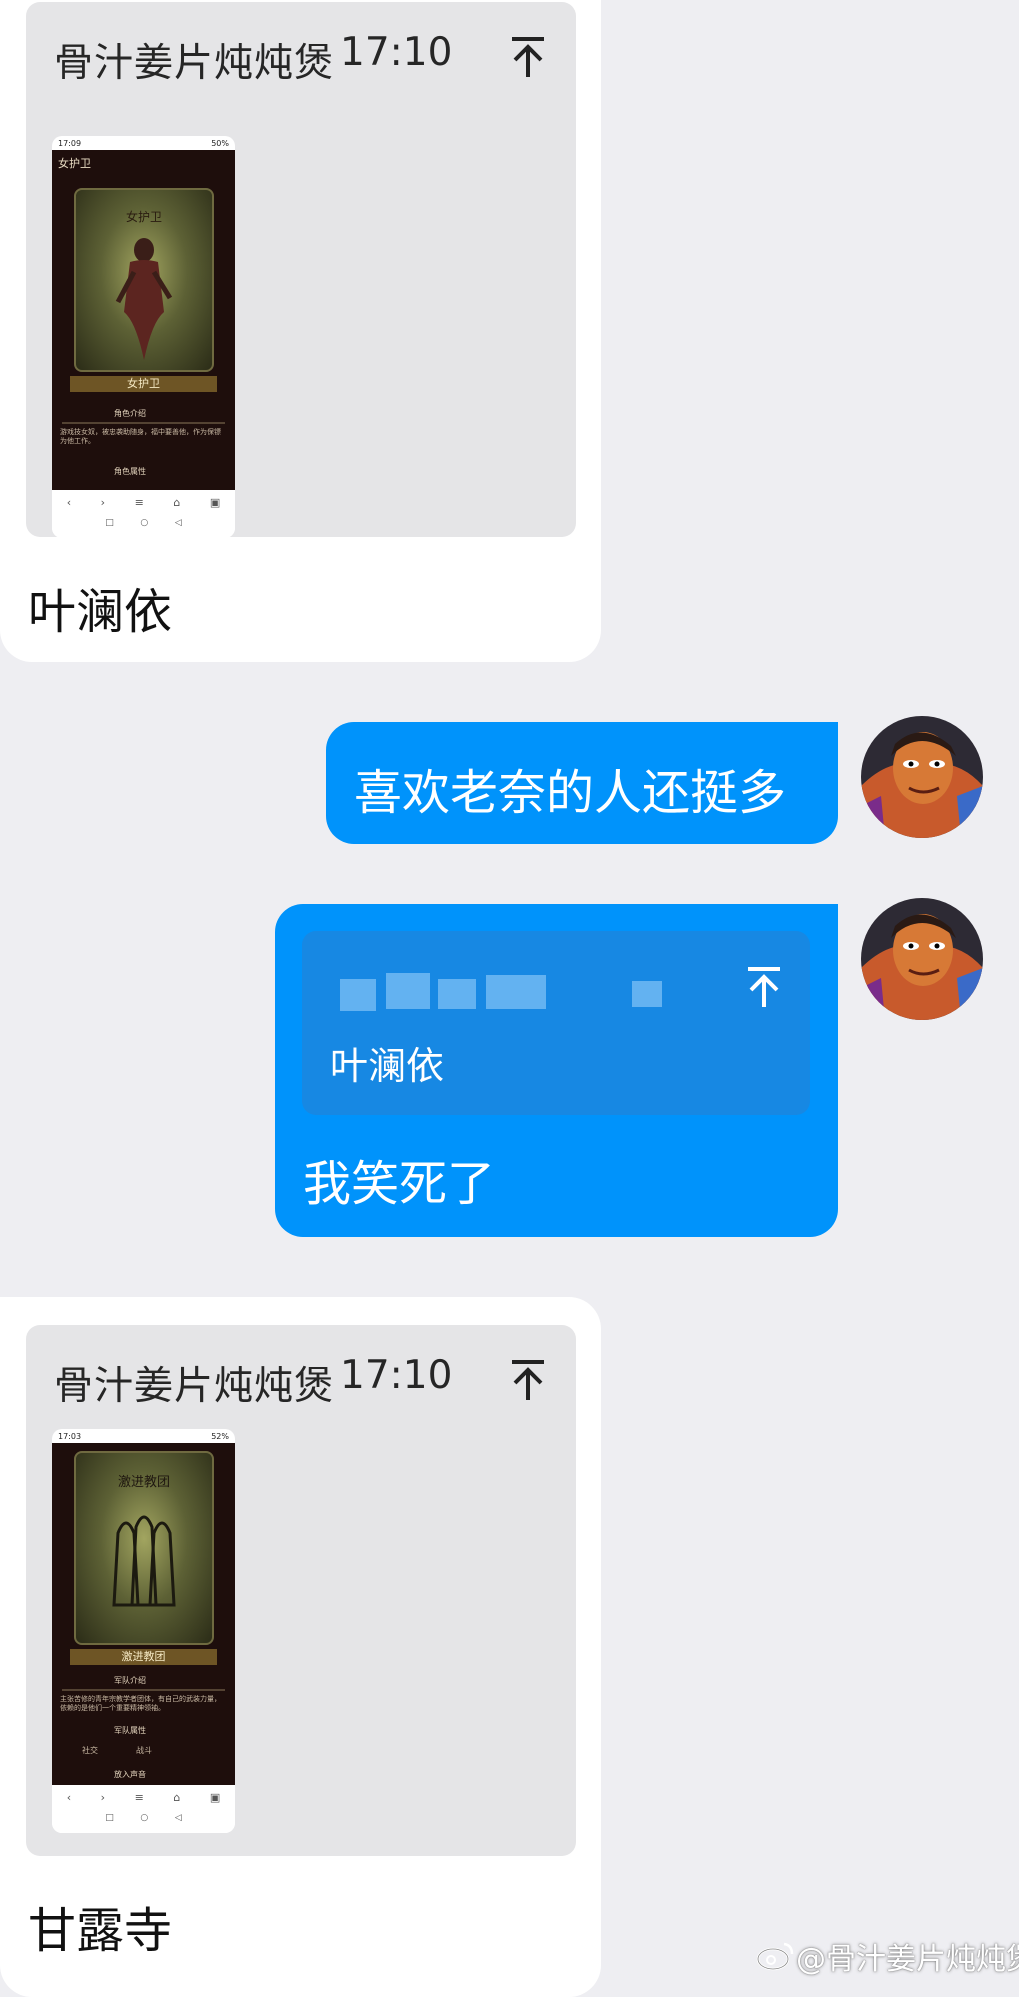 This screenshot has width=1019, height=1997. I want to click on character-figure, so click(144, 299).